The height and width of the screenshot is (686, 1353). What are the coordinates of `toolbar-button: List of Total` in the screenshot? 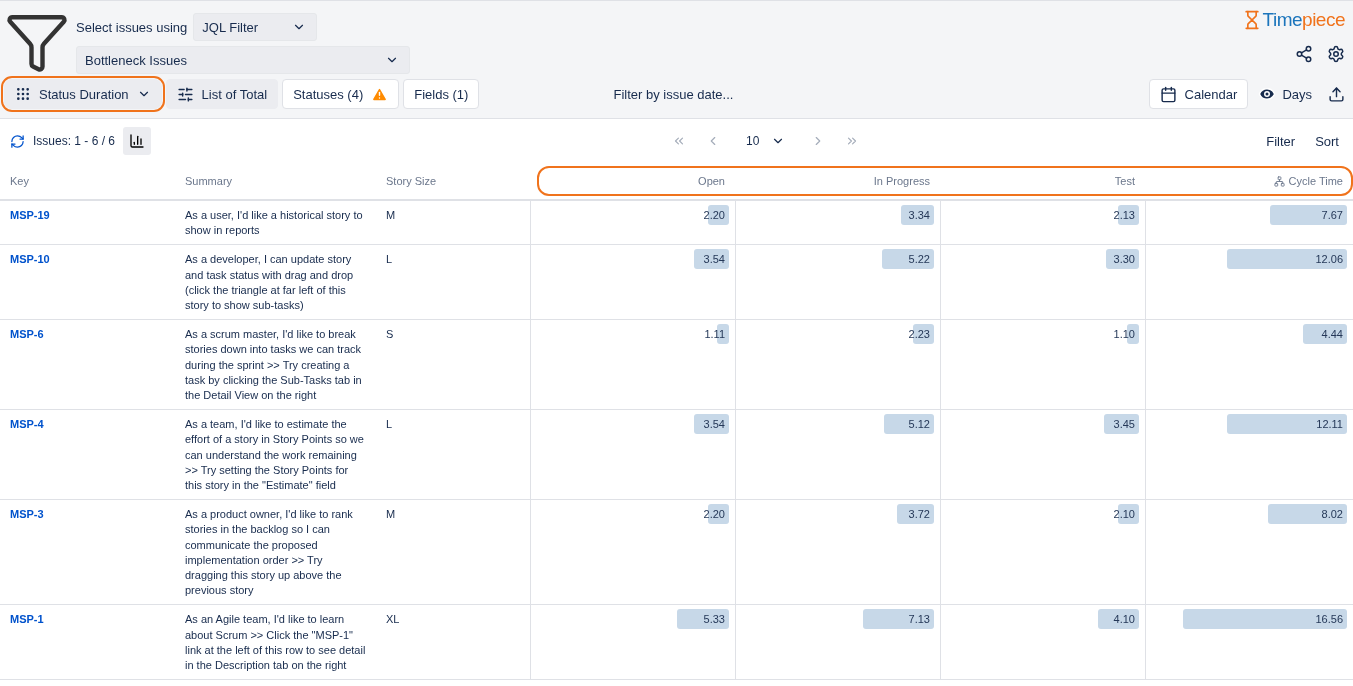 It's located at (222, 94).